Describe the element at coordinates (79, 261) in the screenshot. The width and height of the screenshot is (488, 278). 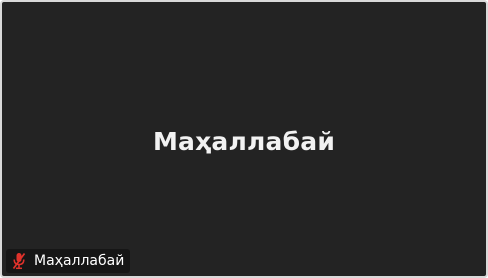
I see `participant-name-label: Маҳаллабай` at that location.